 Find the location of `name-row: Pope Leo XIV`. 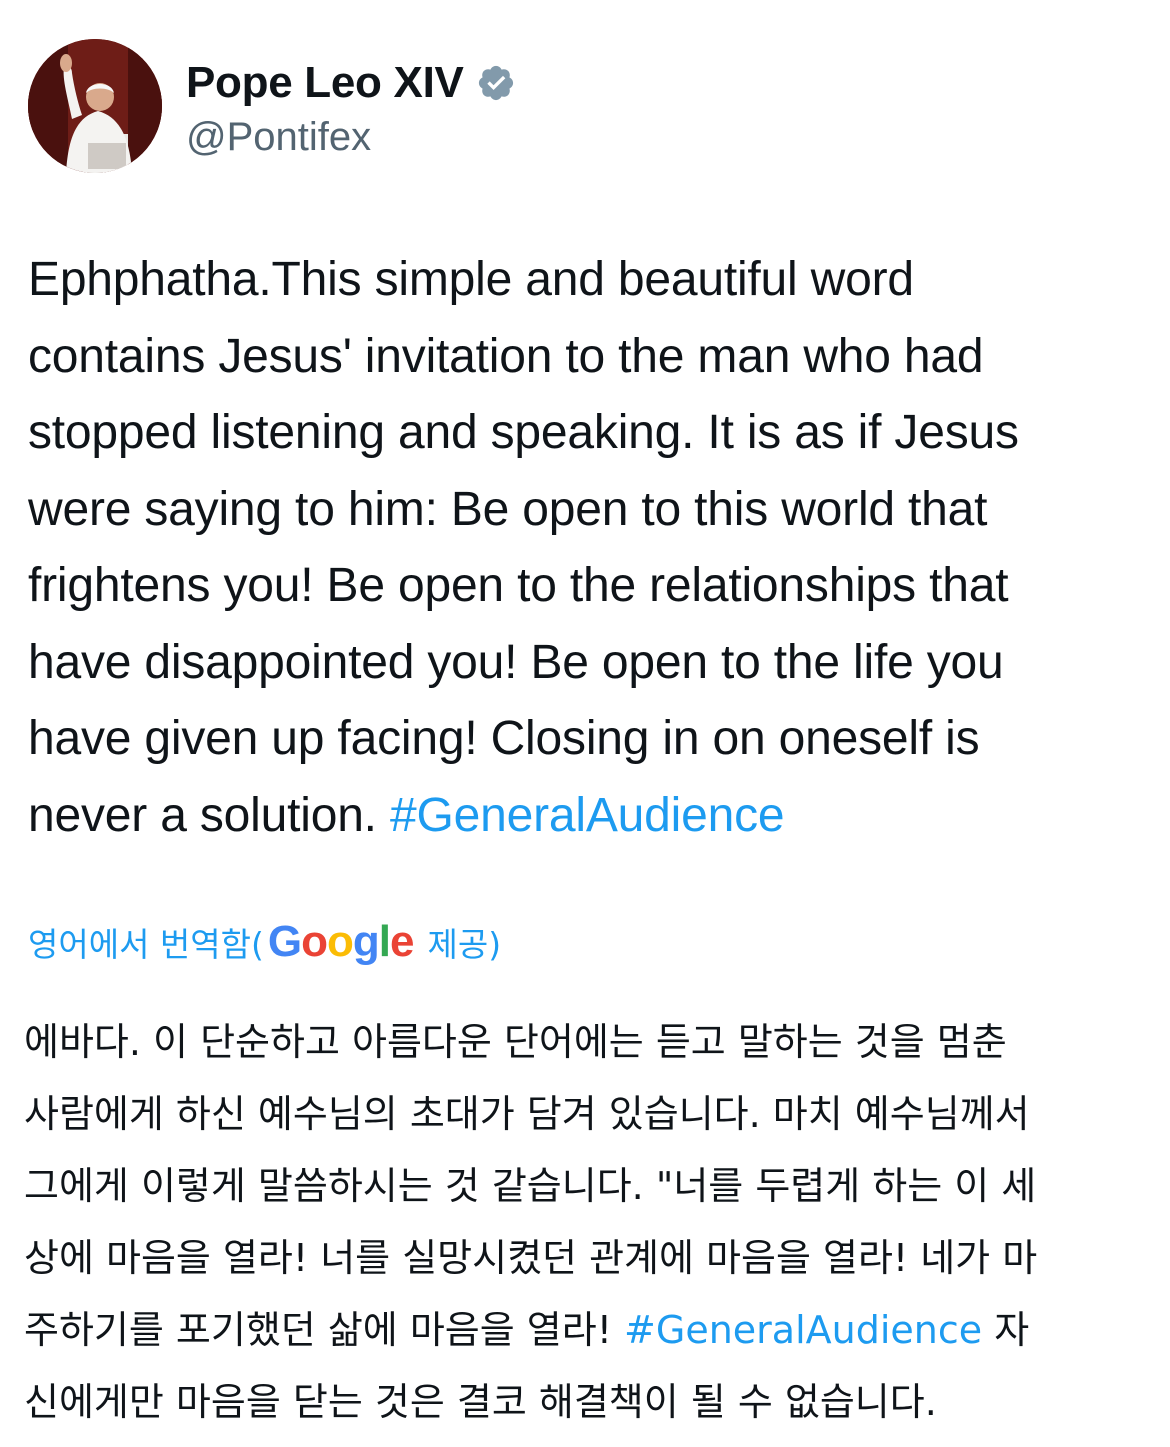

name-row: Pope Leo XIV is located at coordinates (351, 83).